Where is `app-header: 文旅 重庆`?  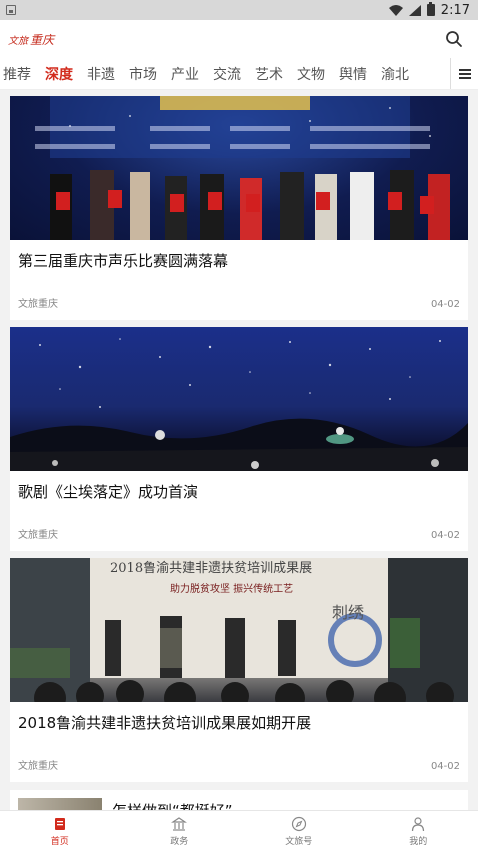
app-header: 文旅 重庆 is located at coordinates (239, 39).